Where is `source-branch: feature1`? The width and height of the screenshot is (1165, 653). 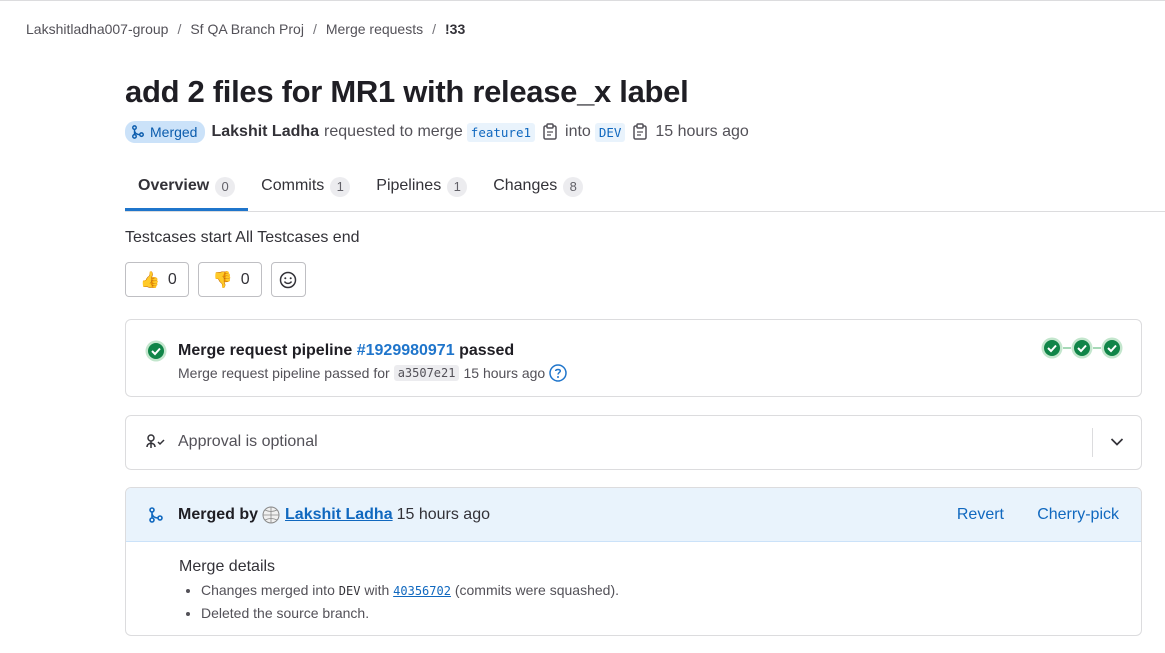 source-branch: feature1 is located at coordinates (501, 132).